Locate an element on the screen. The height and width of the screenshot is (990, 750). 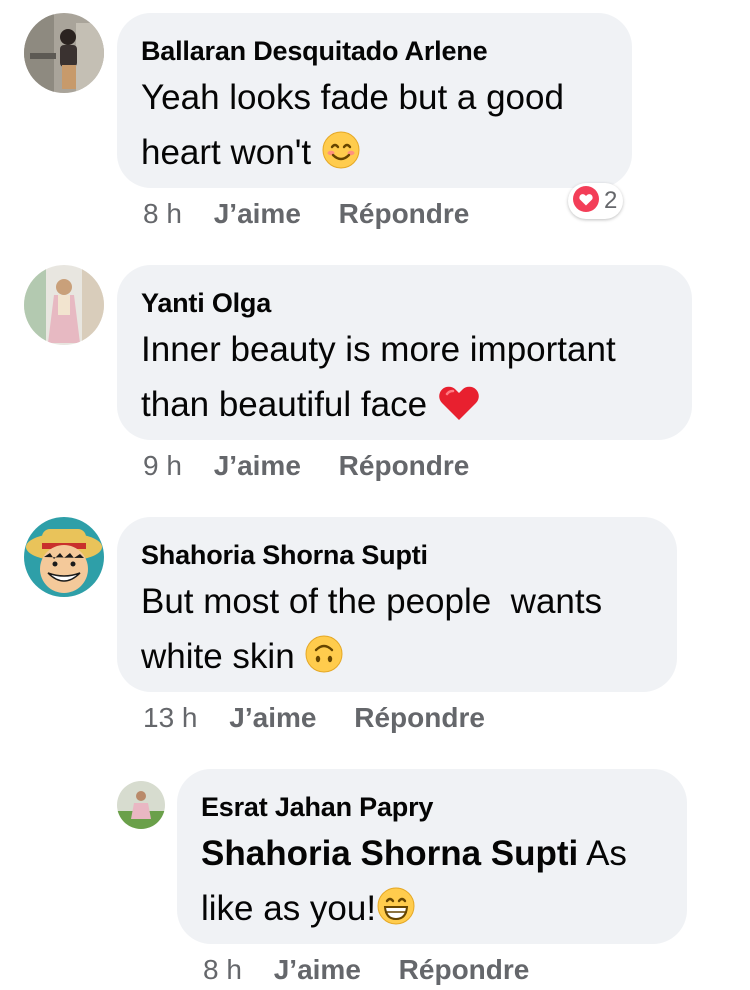
comment-text-segment: than beautiful face is located at coordinates (284, 404).